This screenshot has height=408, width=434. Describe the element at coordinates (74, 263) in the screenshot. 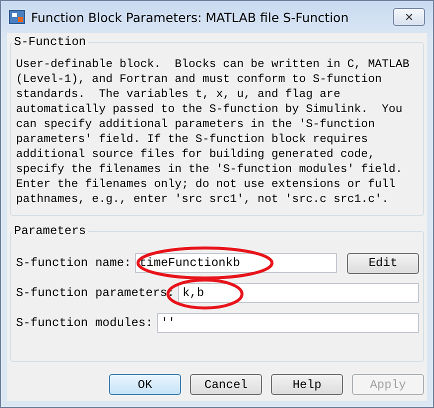

I see `field-label: S-function name:` at that location.